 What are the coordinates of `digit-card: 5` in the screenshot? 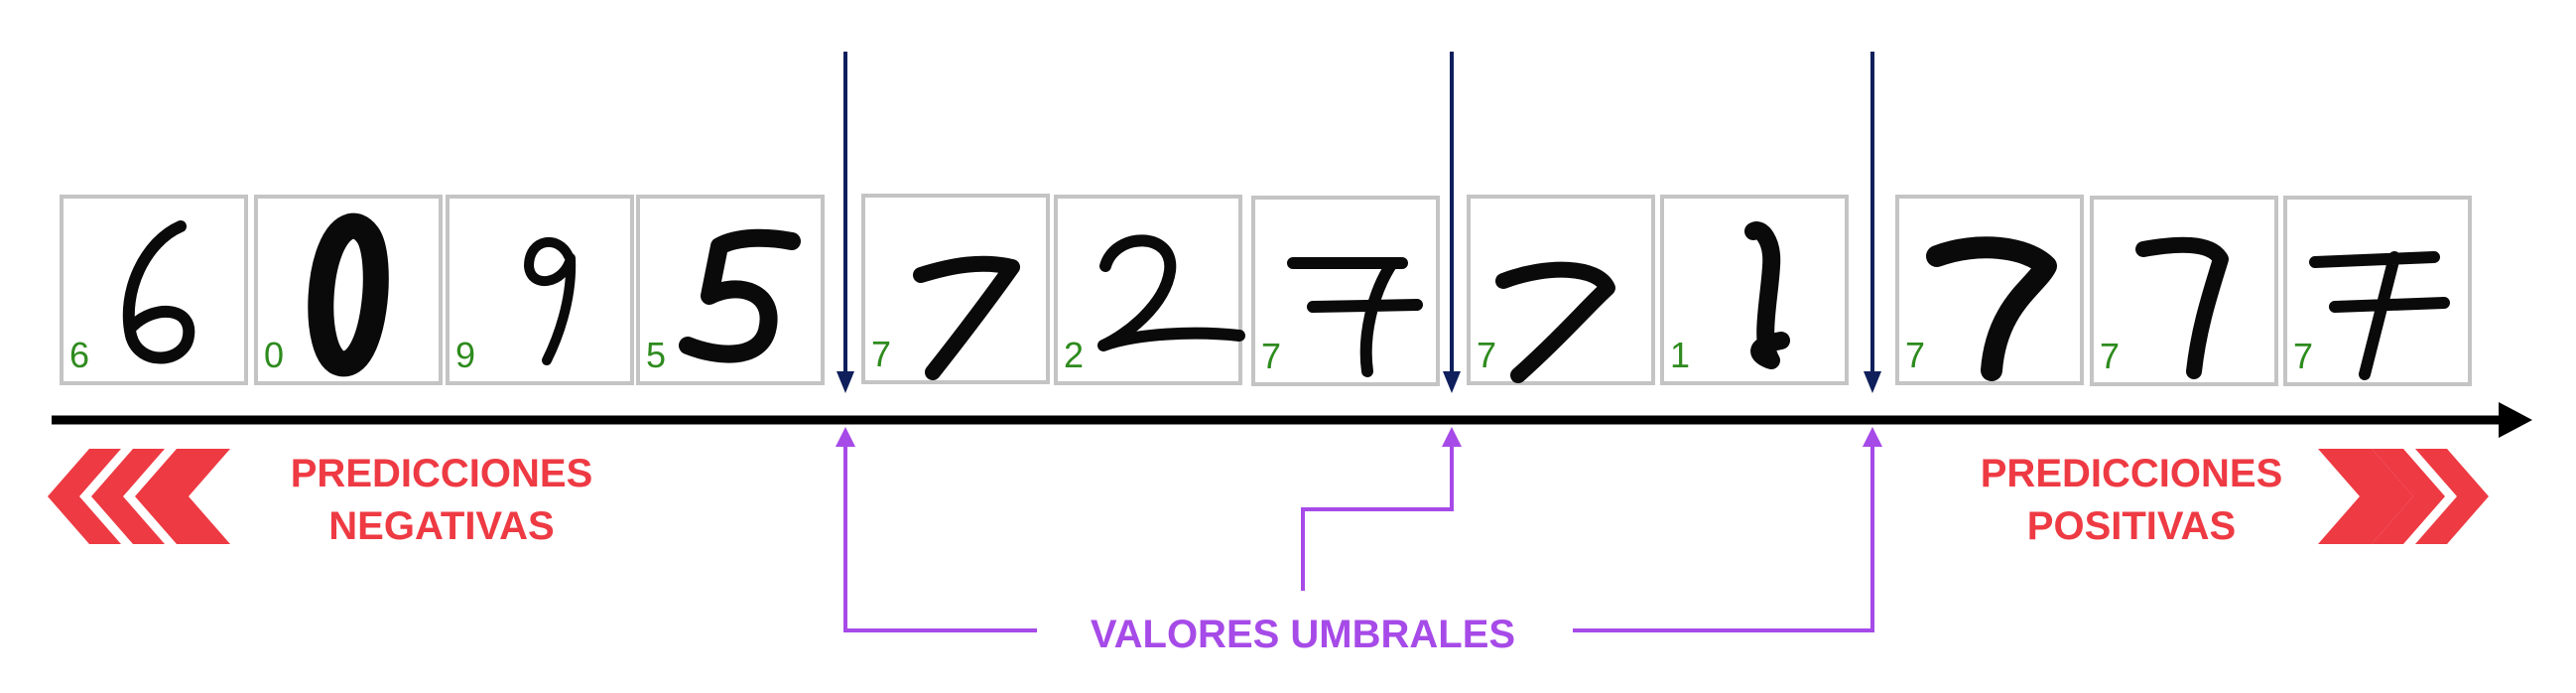 It's located at (731, 290).